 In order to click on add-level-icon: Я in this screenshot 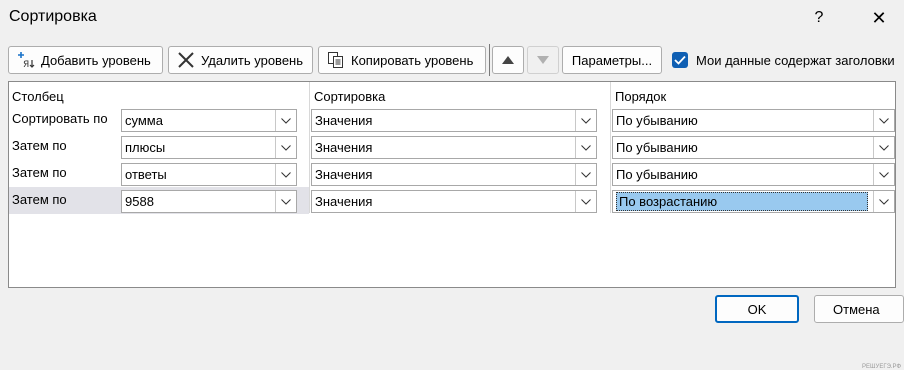, I will do `click(26, 60)`.